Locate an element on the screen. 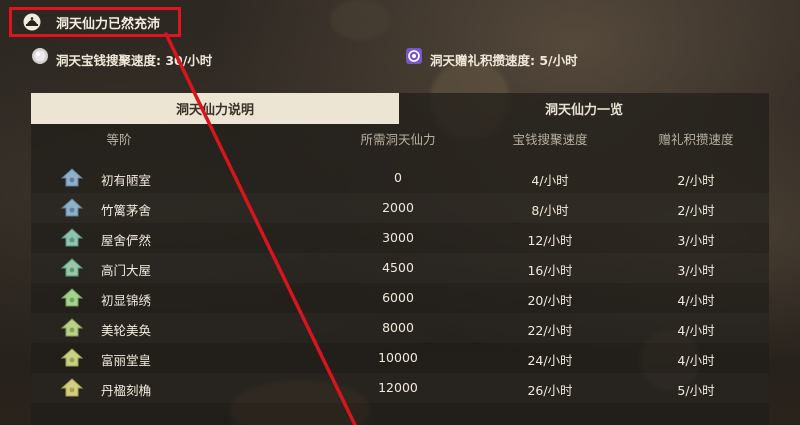  required-energy: 12000 is located at coordinates (398, 387).